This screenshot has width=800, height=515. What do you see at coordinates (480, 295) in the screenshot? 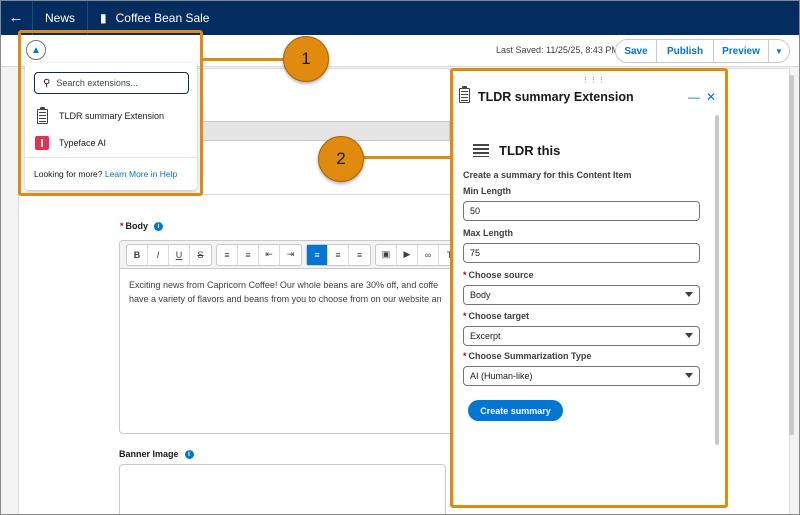
I see `choose-source-value: Body` at bounding box center [480, 295].